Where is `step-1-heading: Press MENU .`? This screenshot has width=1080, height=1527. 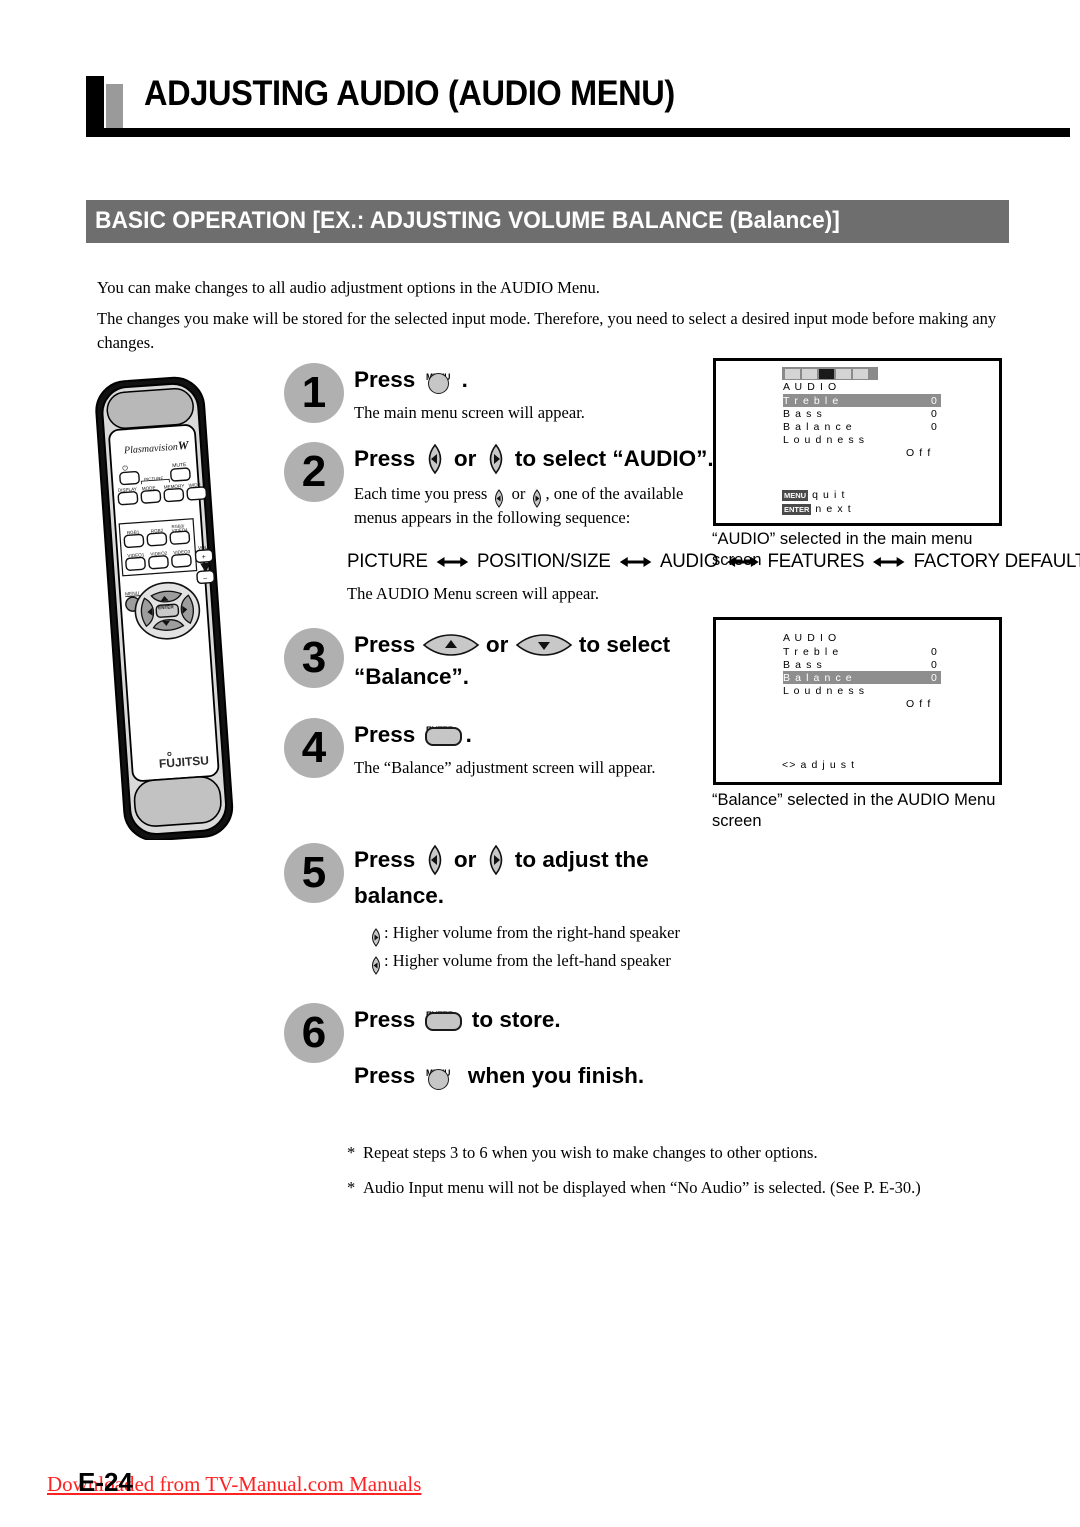
step-1-heading: Press MENU . is located at coordinates (529, 380).